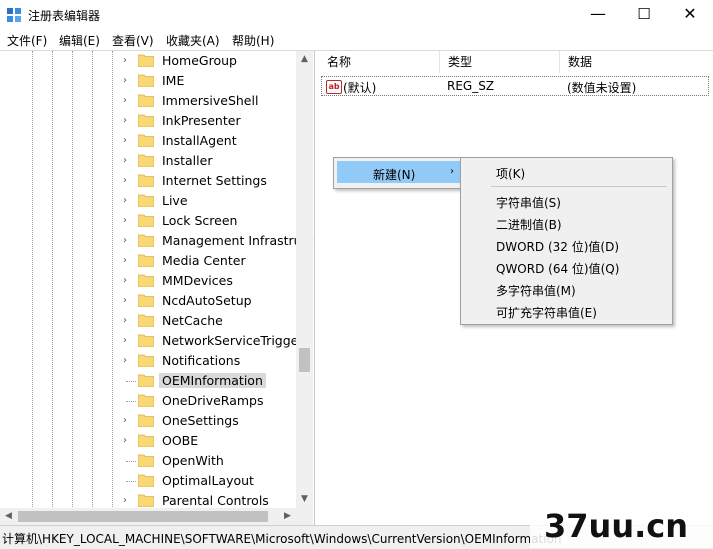  What do you see at coordinates (79, 40) in the screenshot?
I see `menu-edit: 编辑(E)` at bounding box center [79, 40].